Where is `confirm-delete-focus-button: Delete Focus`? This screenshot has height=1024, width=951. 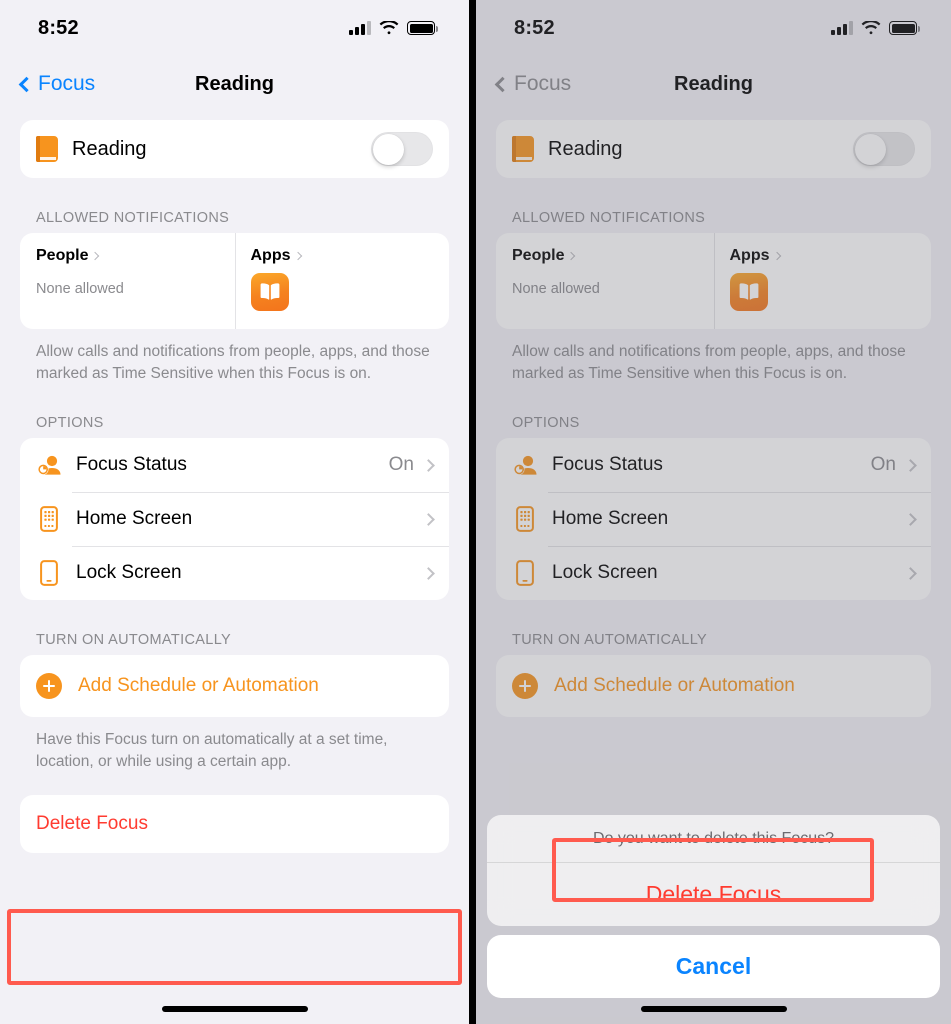
confirm-delete-focus-button: Delete Focus is located at coordinates (713, 894).